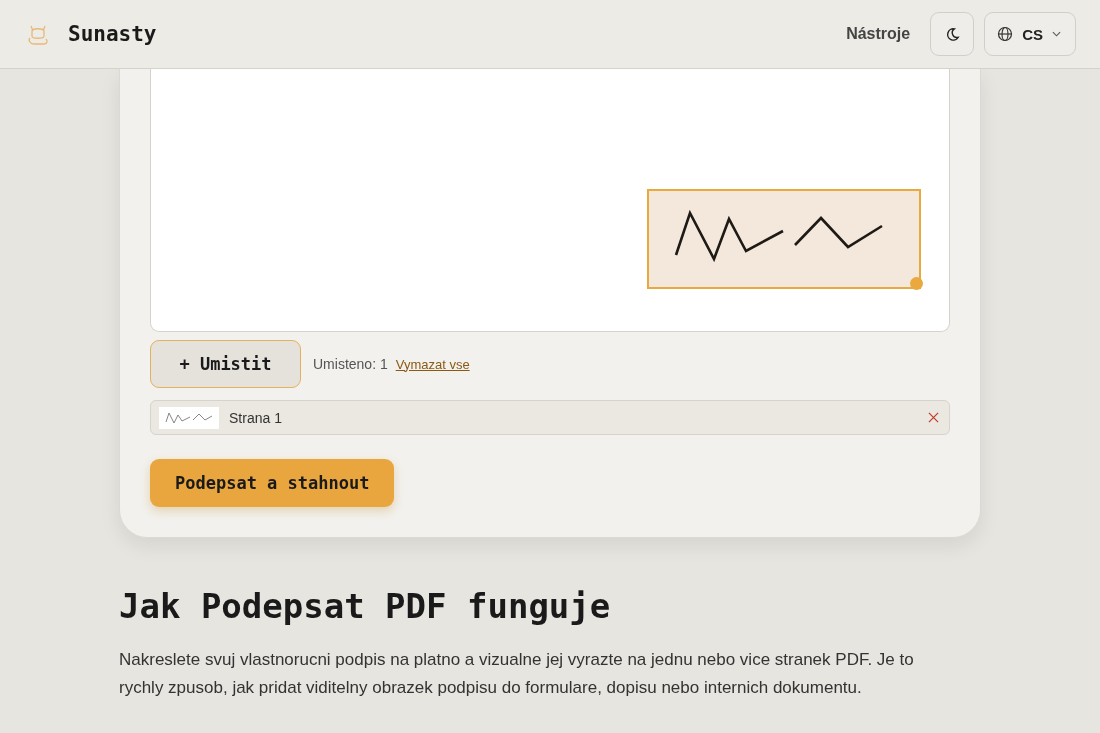 Image resolution: width=1100 pixels, height=733 pixels. What do you see at coordinates (350, 364) in the screenshot?
I see `placed-count: Umisteno: 1` at bounding box center [350, 364].